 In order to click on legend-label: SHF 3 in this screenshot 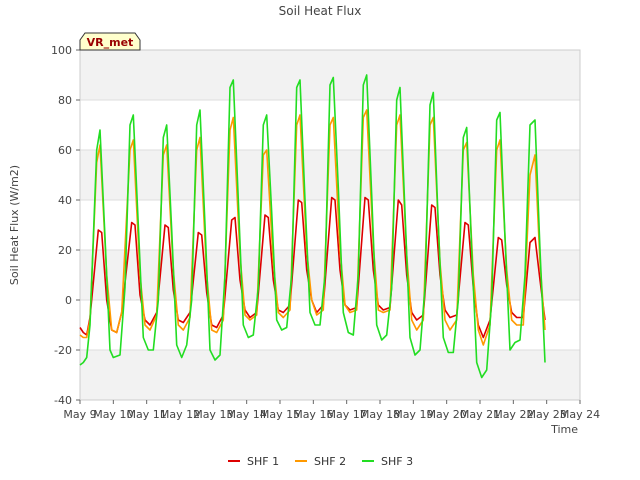, I will do `click(397, 461)`.